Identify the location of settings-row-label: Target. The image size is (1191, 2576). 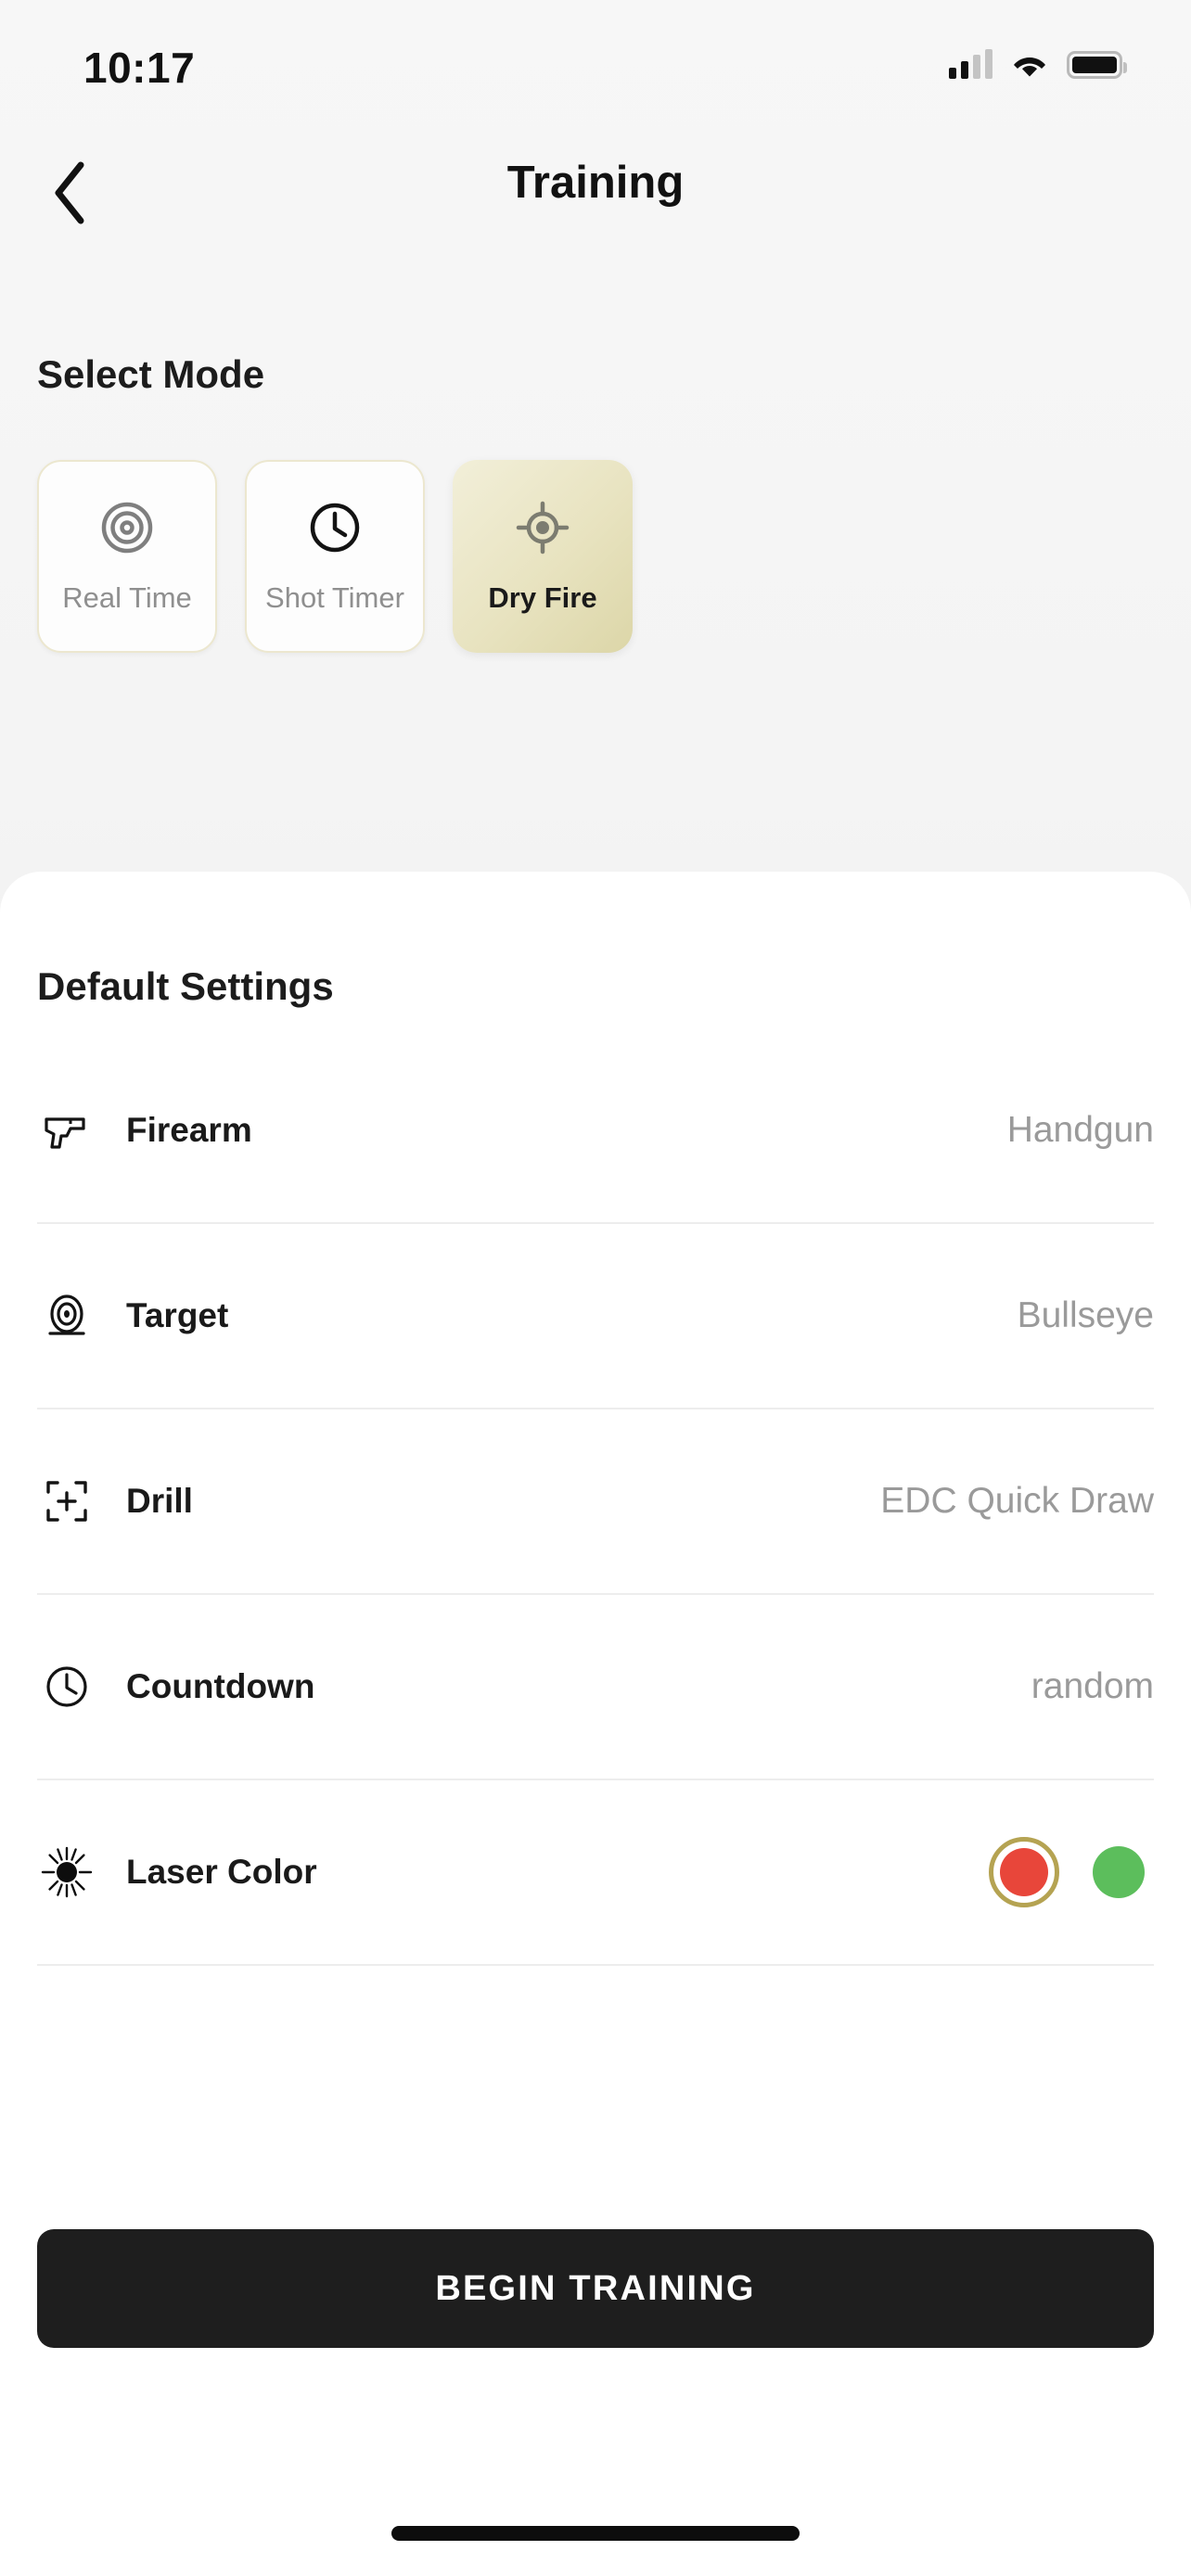
(177, 1315).